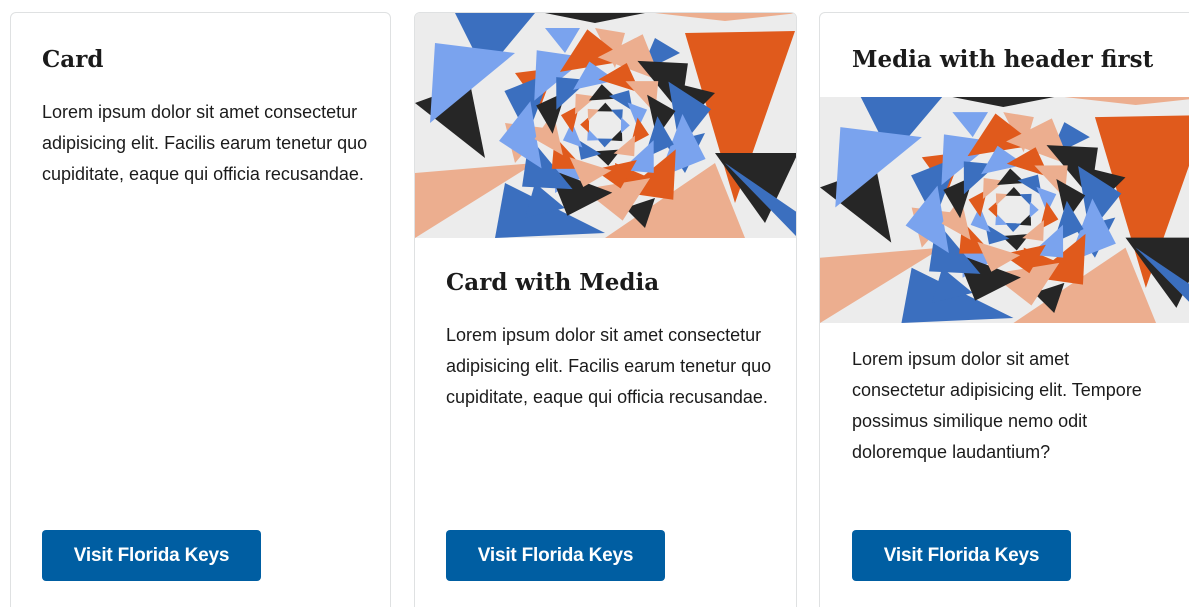 The height and width of the screenshot is (607, 1189). I want to click on card-title: Media with header first, so click(1003, 59).